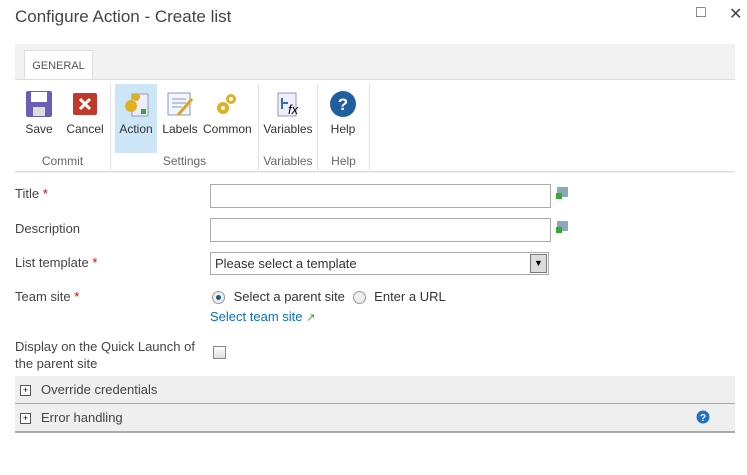  Describe the element at coordinates (226, 104) in the screenshot. I see `common-icon` at that location.